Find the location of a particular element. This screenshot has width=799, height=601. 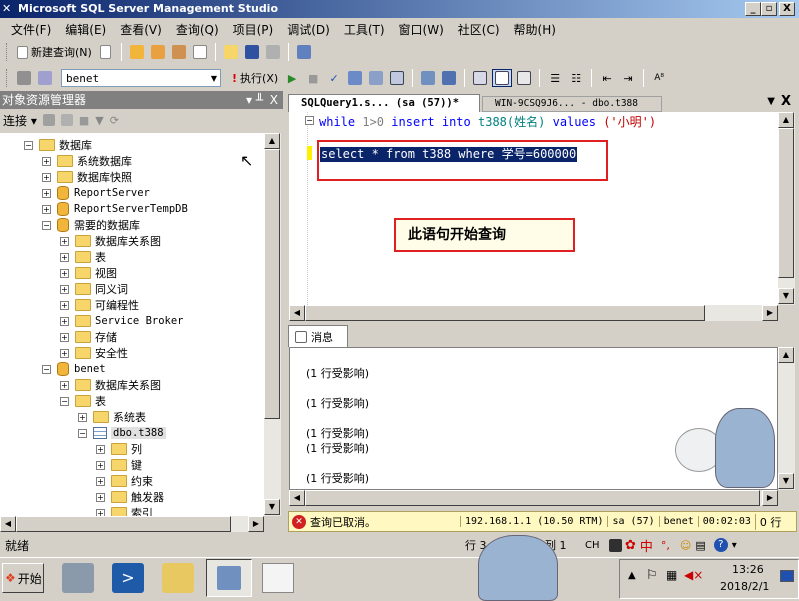

stop-icon: ■ is located at coordinates (84, 120).